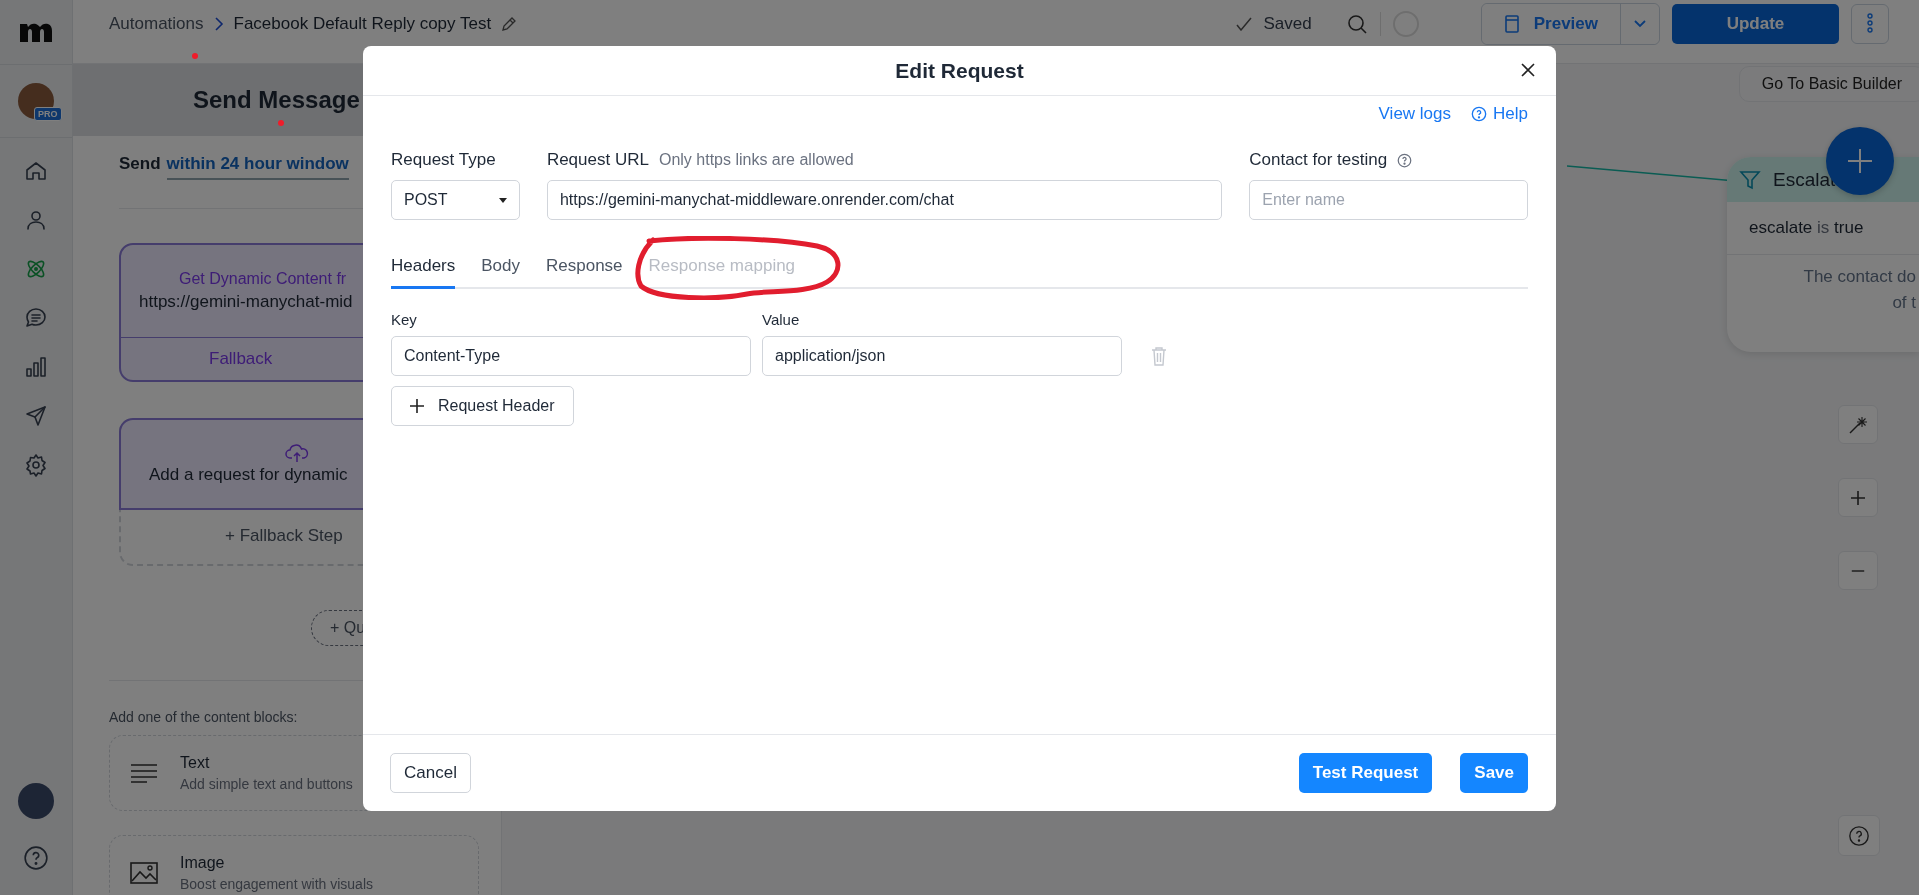 The image size is (1919, 895). I want to click on field-hint: Only https links are allowed, so click(756, 160).